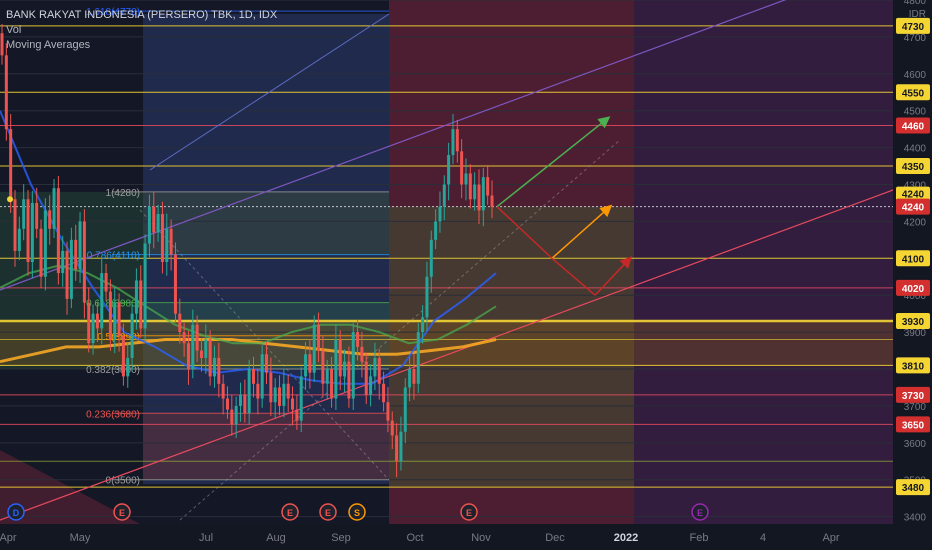  I want to click on event-badge-letter-6: E, so click(700, 513).